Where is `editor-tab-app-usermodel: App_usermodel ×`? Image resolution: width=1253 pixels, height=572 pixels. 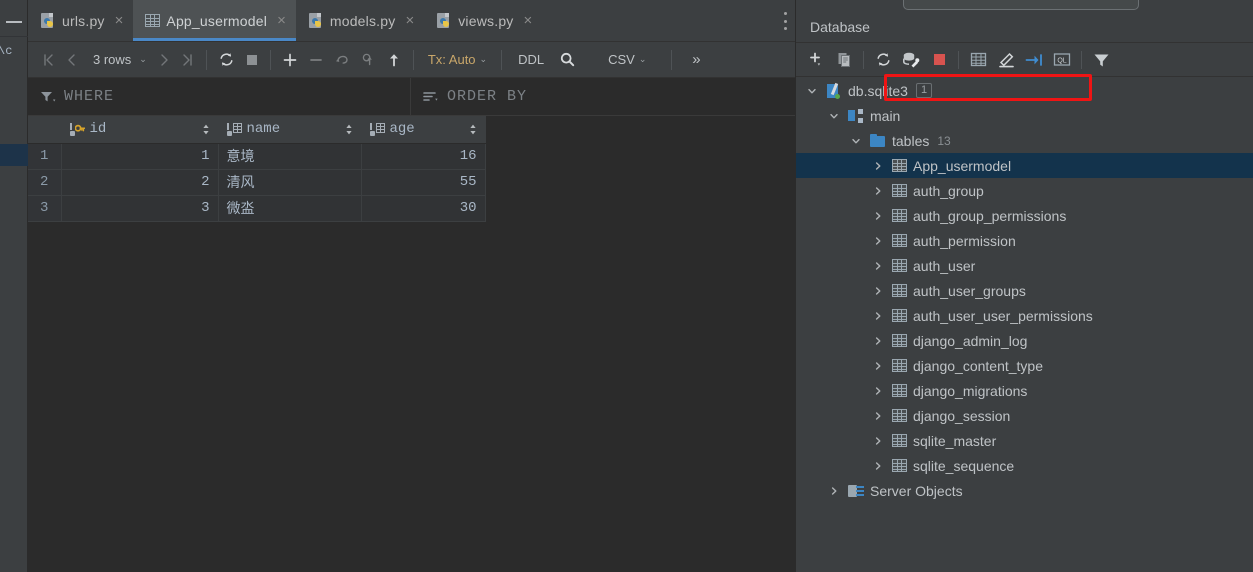
editor-tab-app-usermodel: App_usermodel × is located at coordinates (215, 20).